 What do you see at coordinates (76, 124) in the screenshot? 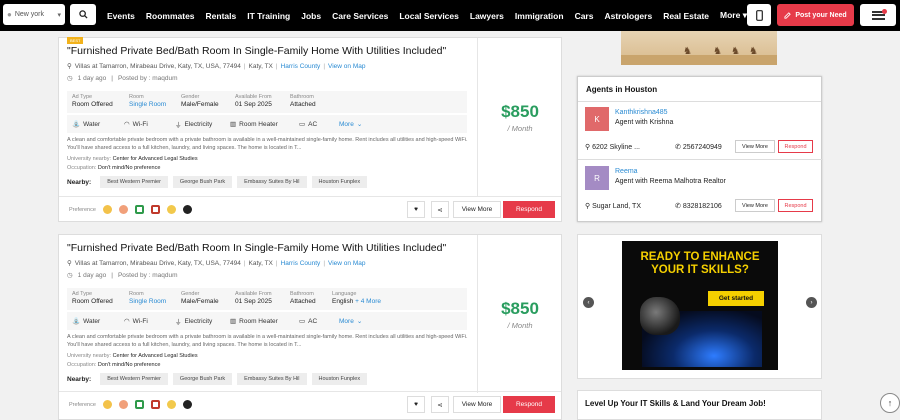
I see `water-tap-icon: ⛲` at bounding box center [76, 124].